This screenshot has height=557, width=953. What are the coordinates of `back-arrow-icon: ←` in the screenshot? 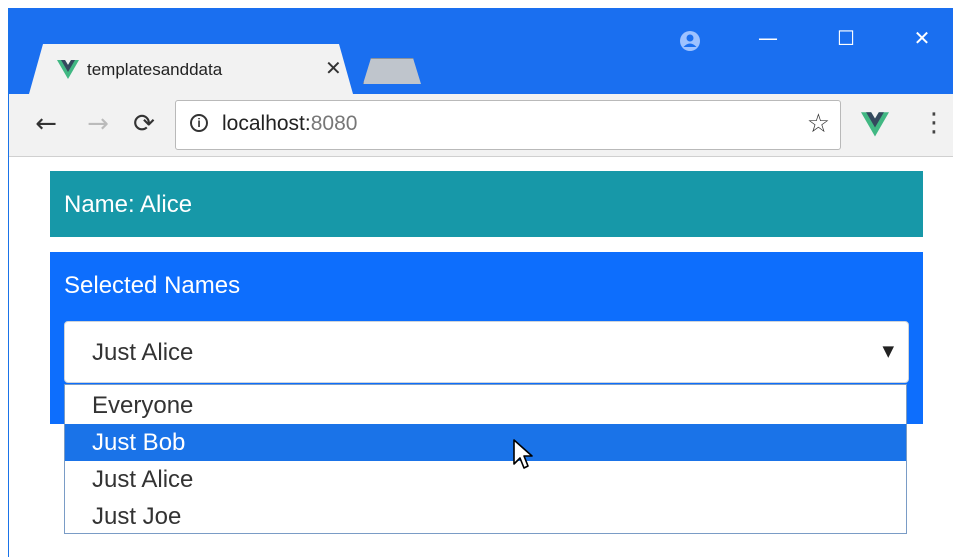 It's located at (46, 124).